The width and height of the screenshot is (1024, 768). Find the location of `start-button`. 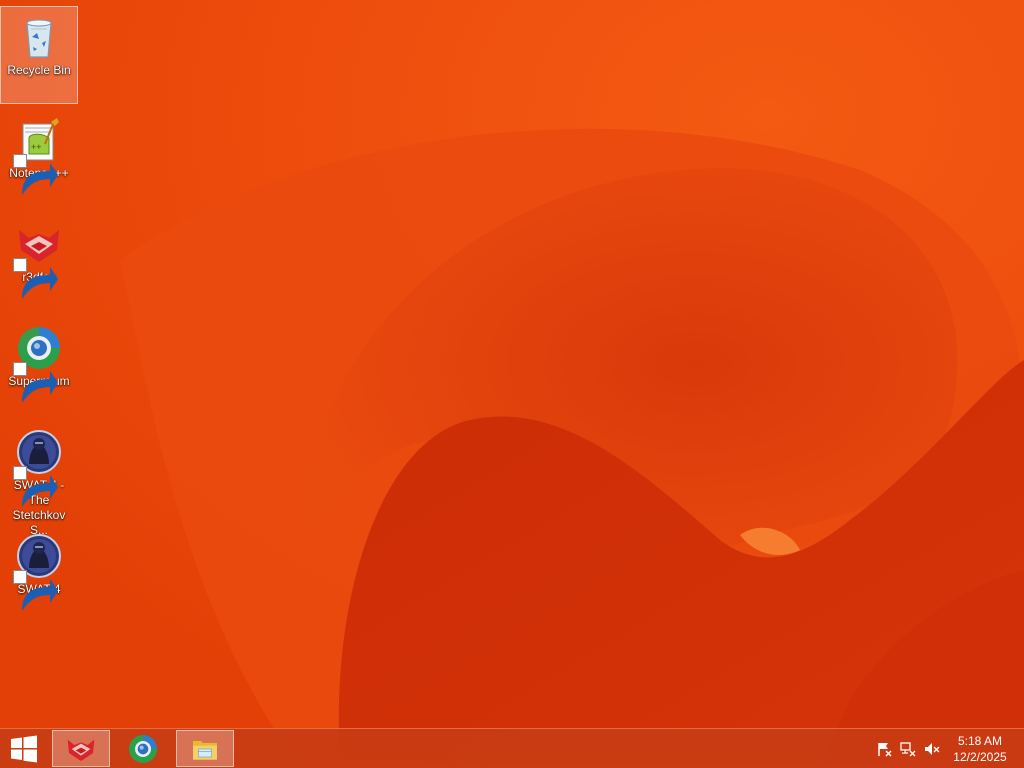

start-button is located at coordinates (24, 748).